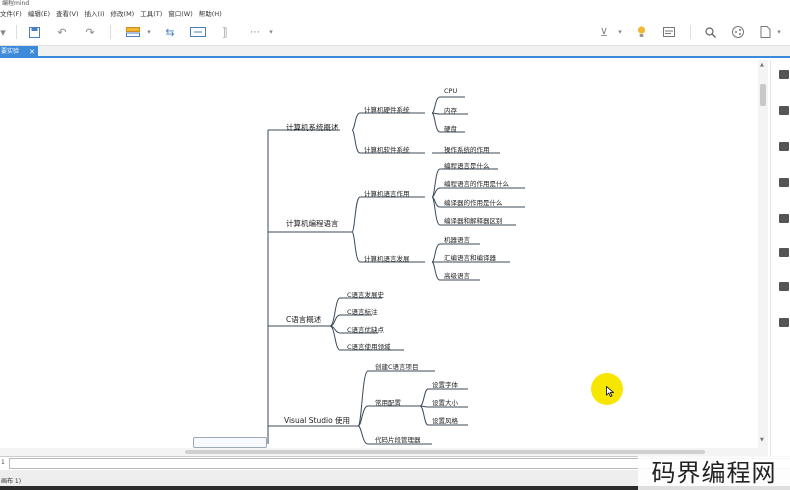 Image resolution: width=790 pixels, height=490 pixels. Describe the element at coordinates (604, 32) in the screenshot. I see `presentation-icon: ⊻` at that location.